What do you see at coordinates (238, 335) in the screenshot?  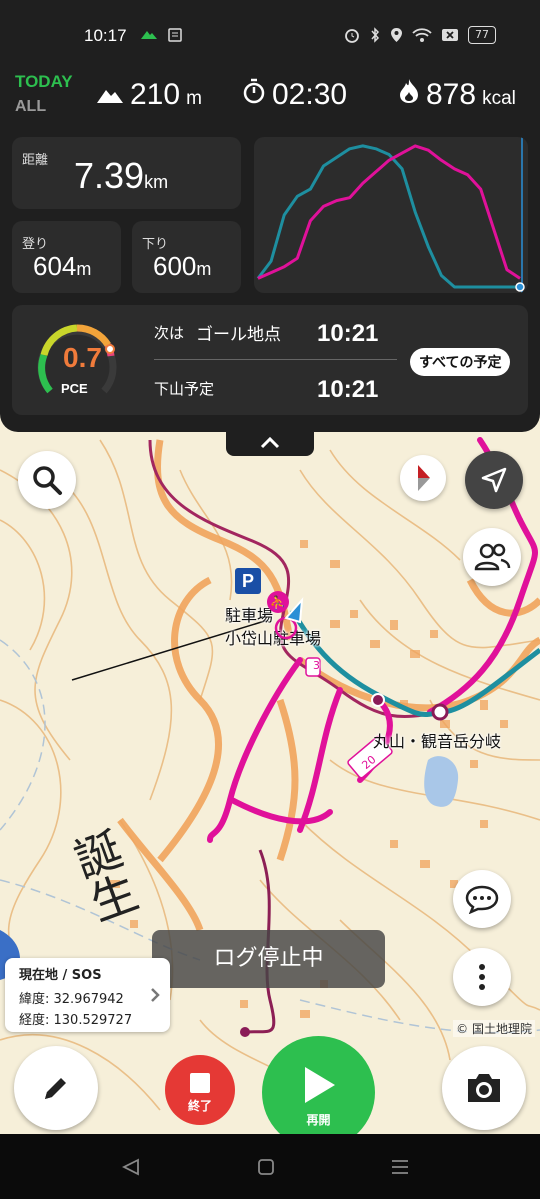 I see `next-place: ゴール地点` at bounding box center [238, 335].